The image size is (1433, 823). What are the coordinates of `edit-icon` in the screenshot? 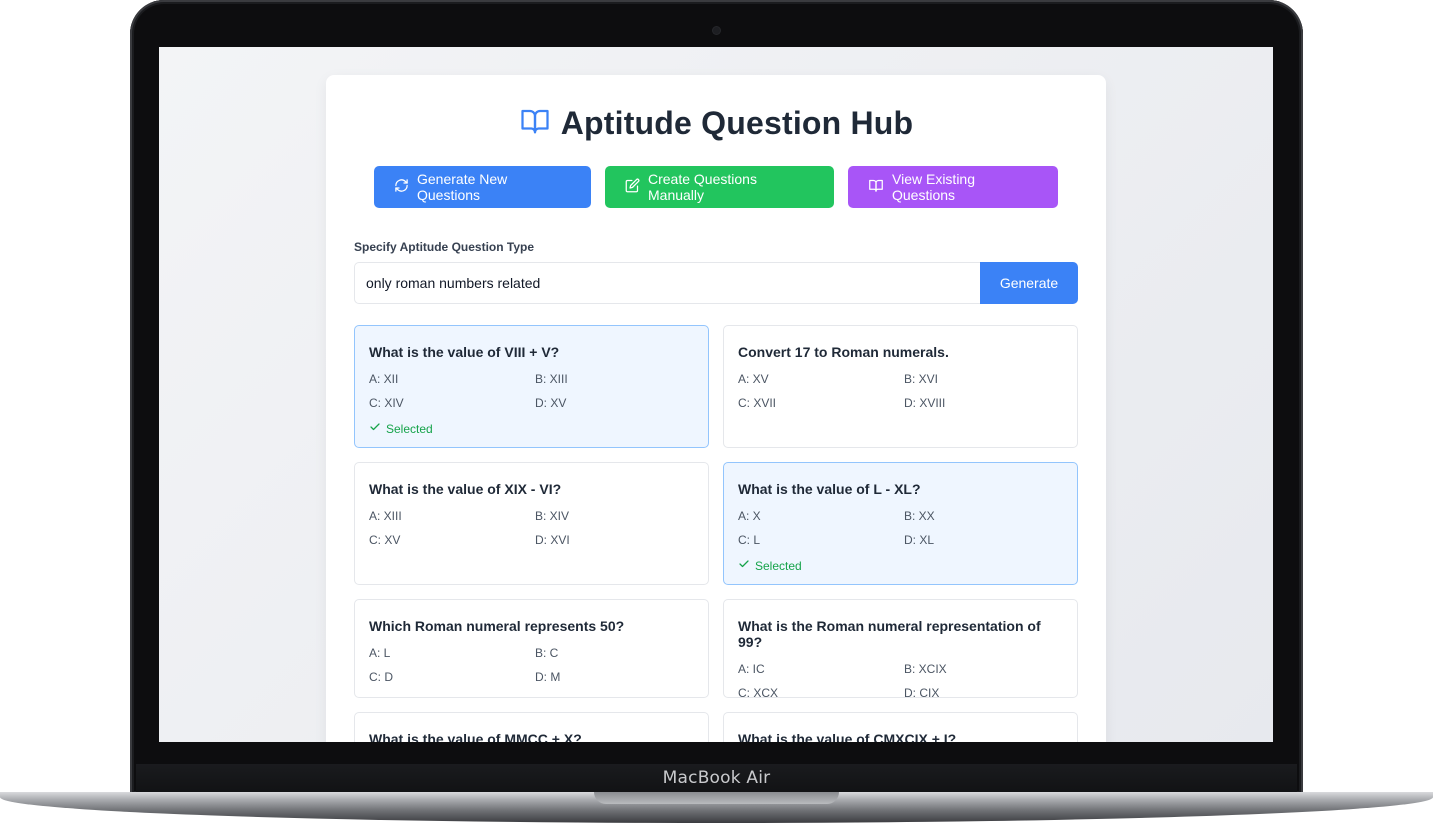 It's located at (632, 187).